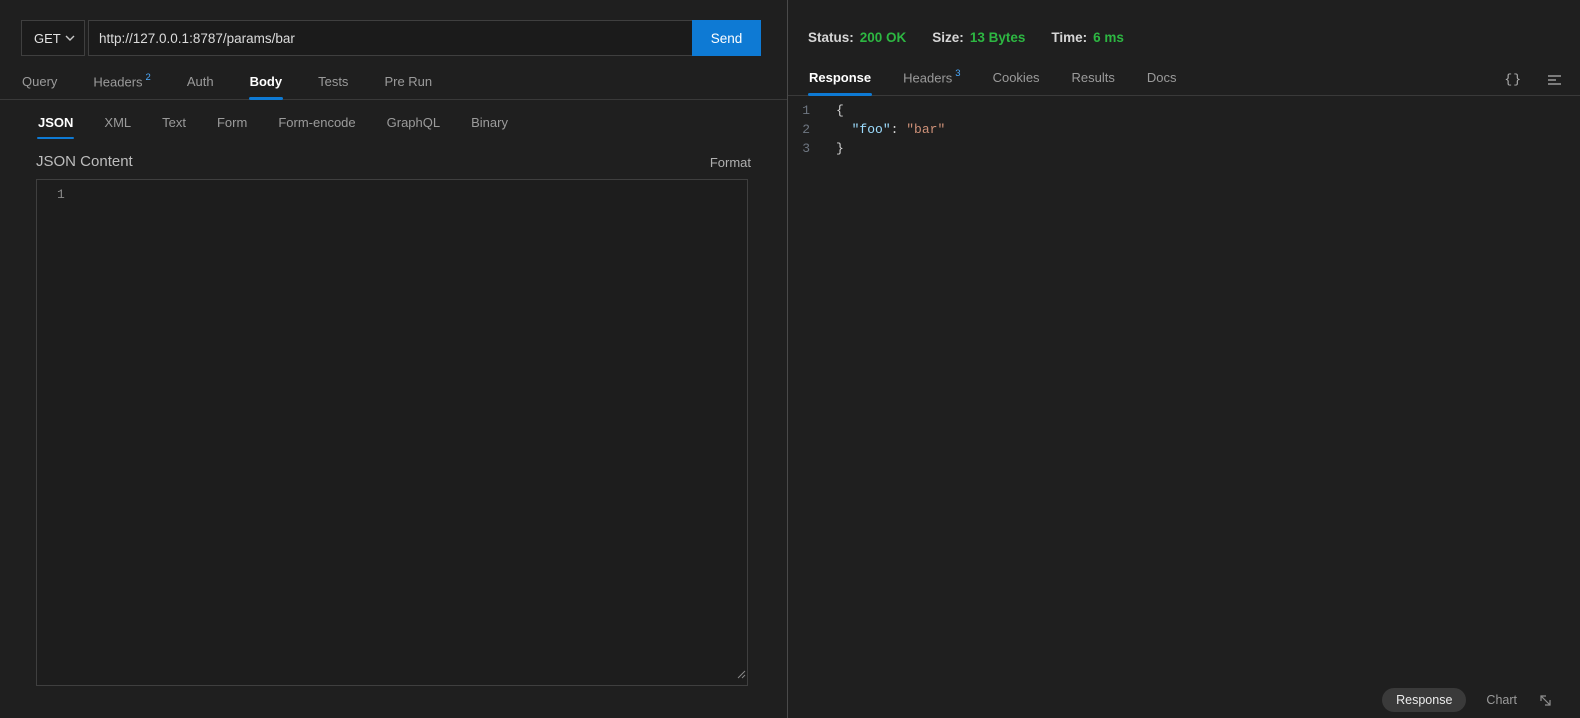 The height and width of the screenshot is (718, 1580). What do you see at coordinates (174, 127) in the screenshot?
I see `body-tab-text: Text` at bounding box center [174, 127].